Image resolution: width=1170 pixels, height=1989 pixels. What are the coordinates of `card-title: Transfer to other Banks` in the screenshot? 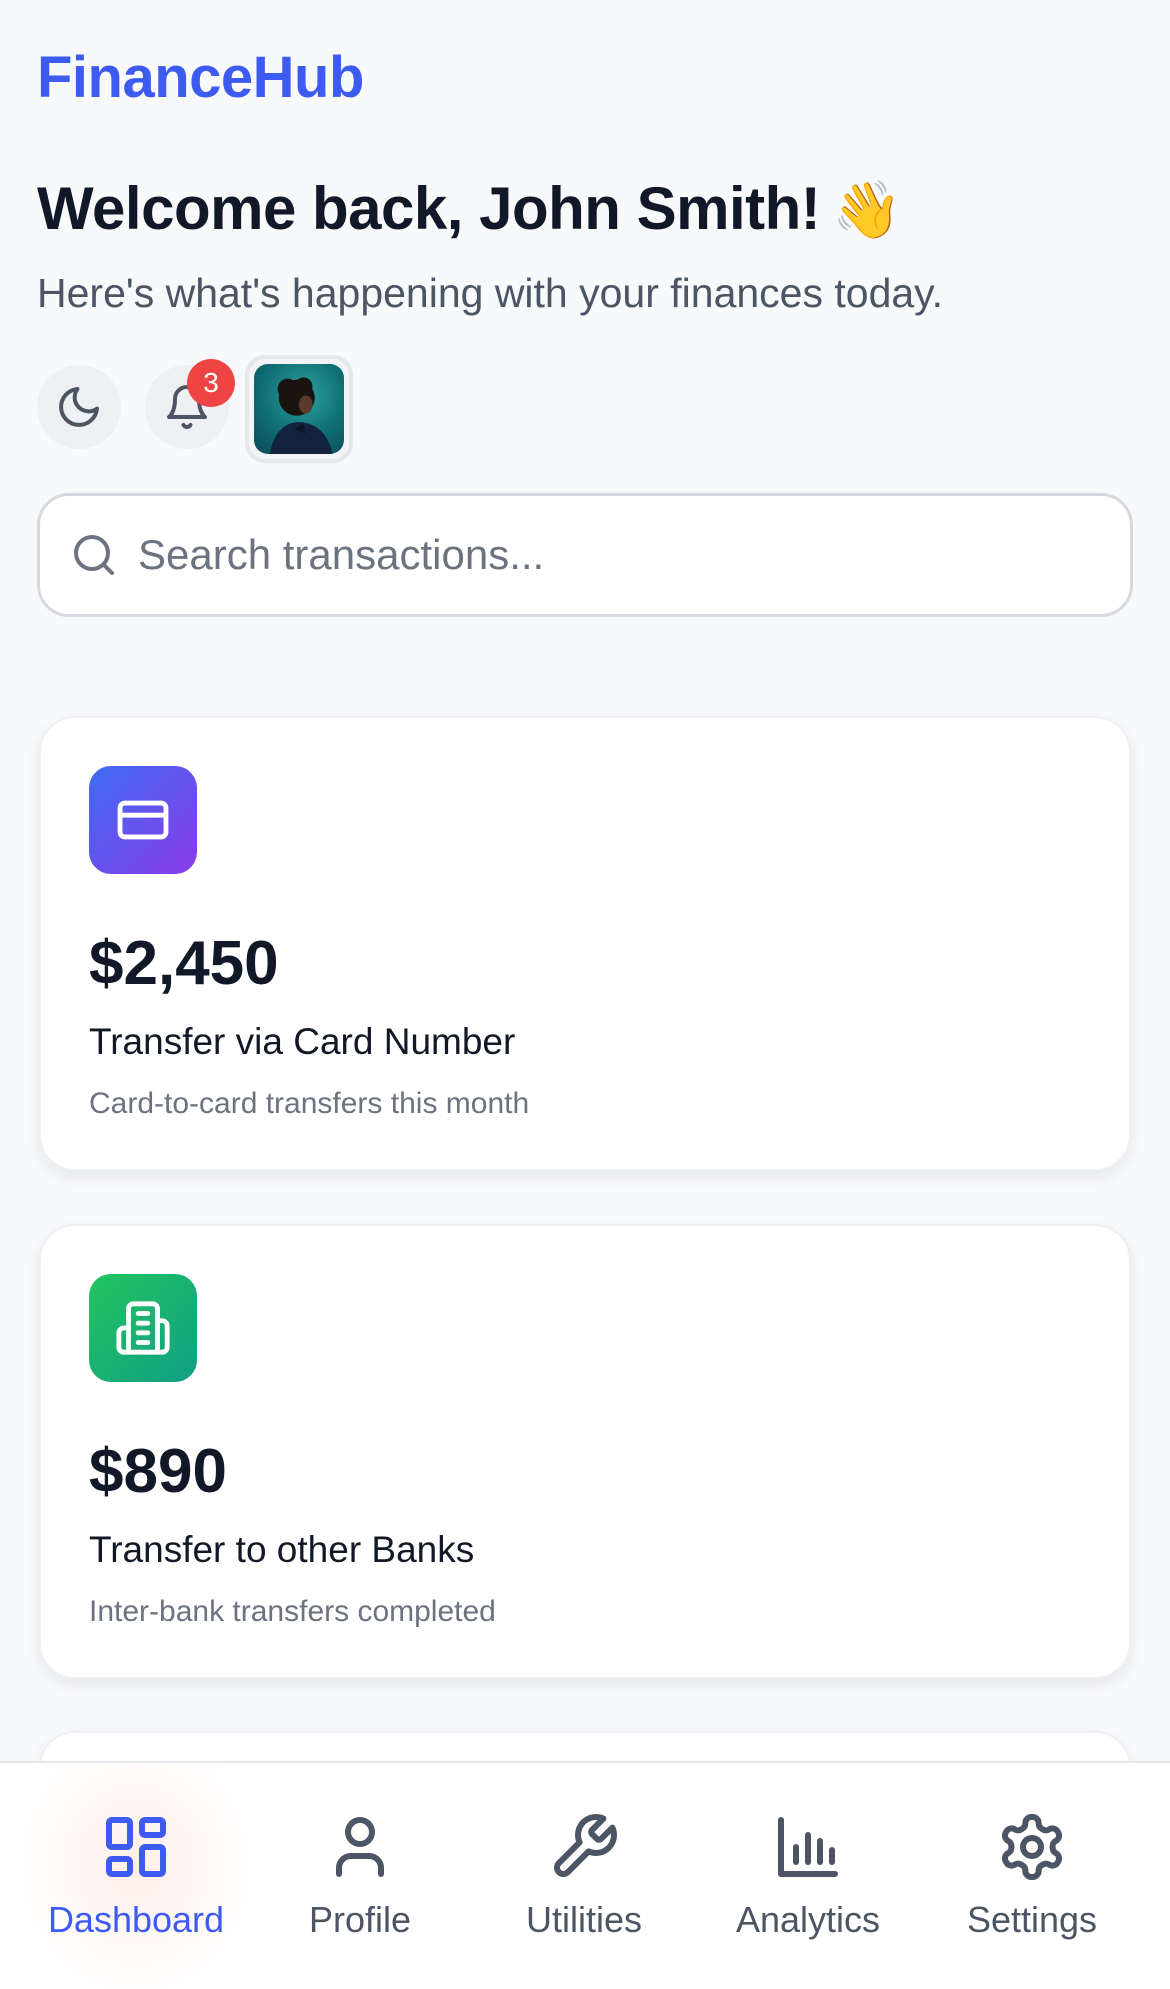 It's located at (282, 1549).